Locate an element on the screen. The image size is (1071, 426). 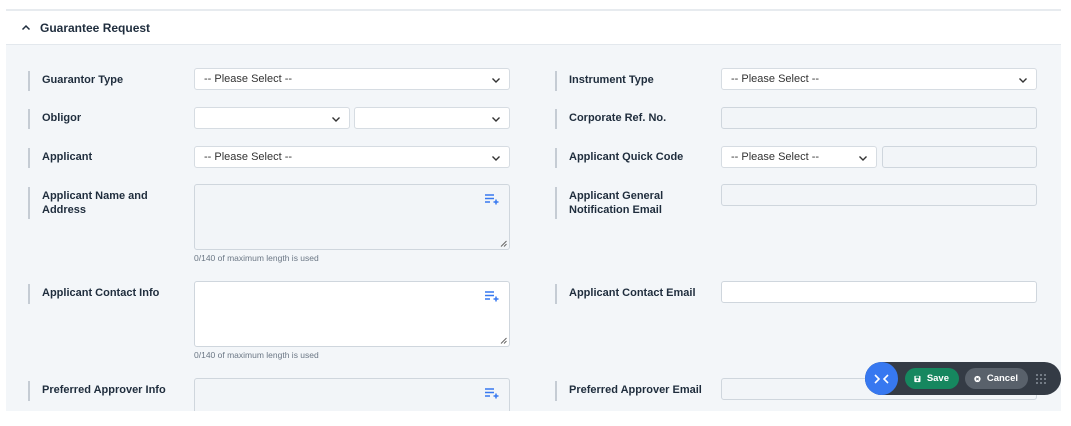
instrument-type-label: Instrument Type is located at coordinates (604, 81).